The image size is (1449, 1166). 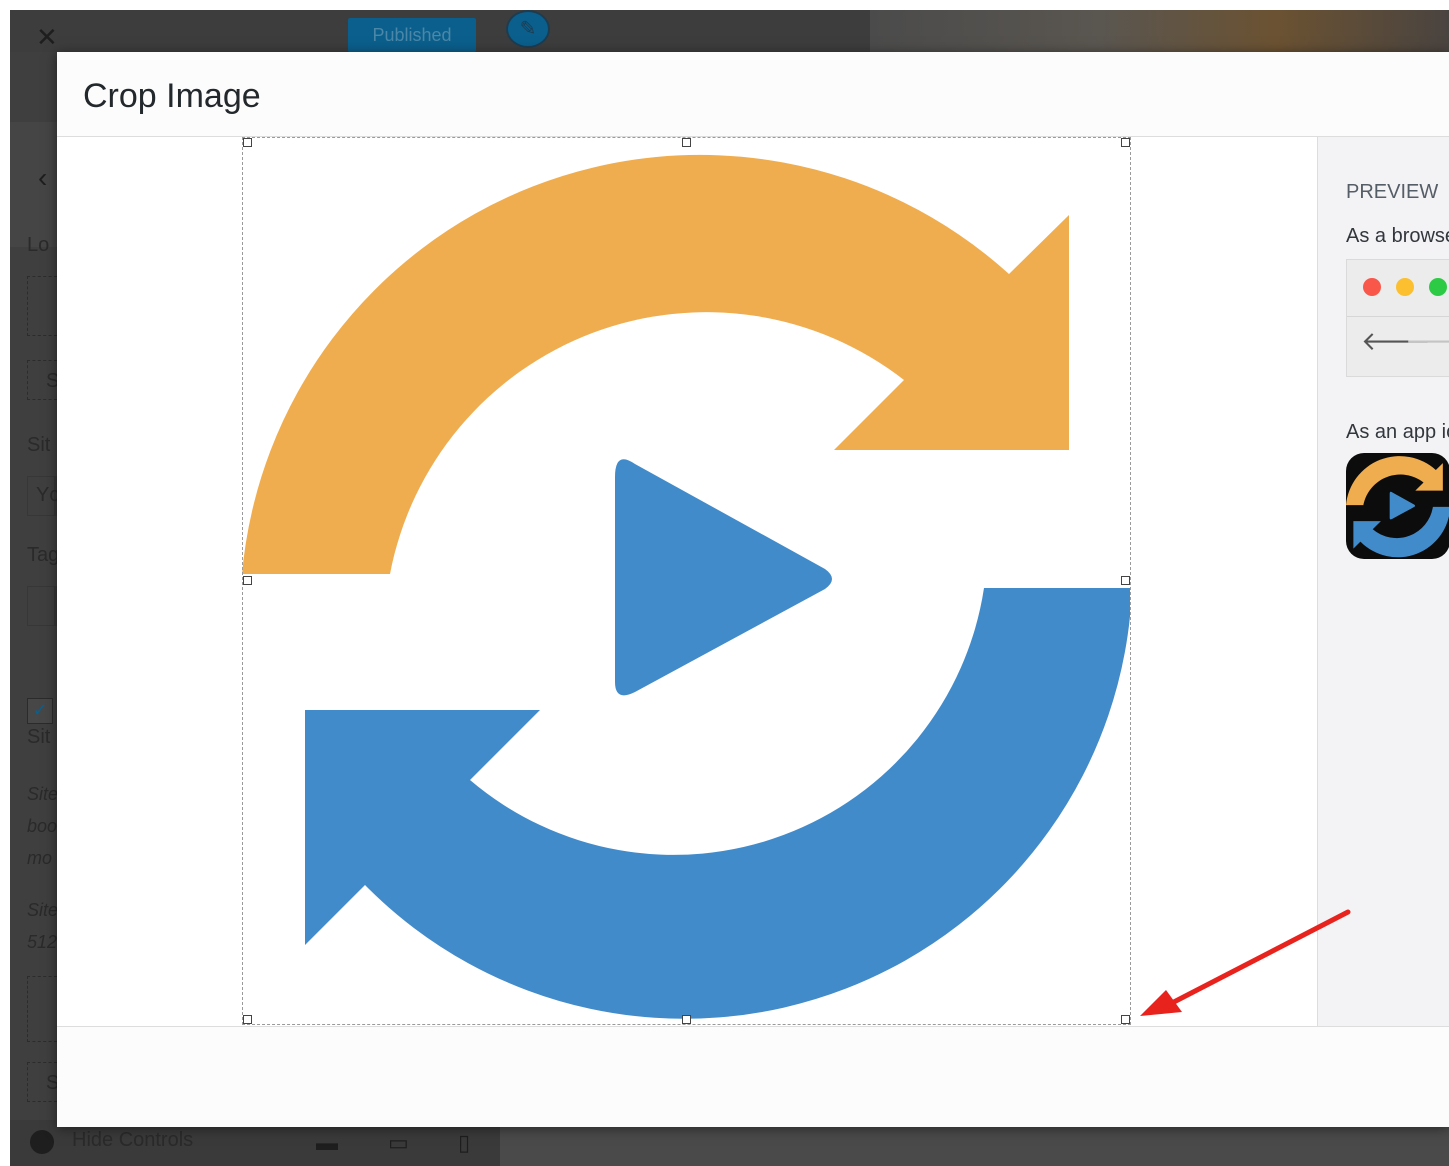 I want to click on hide-controls-label: Hide Controls, so click(x=133, y=1140).